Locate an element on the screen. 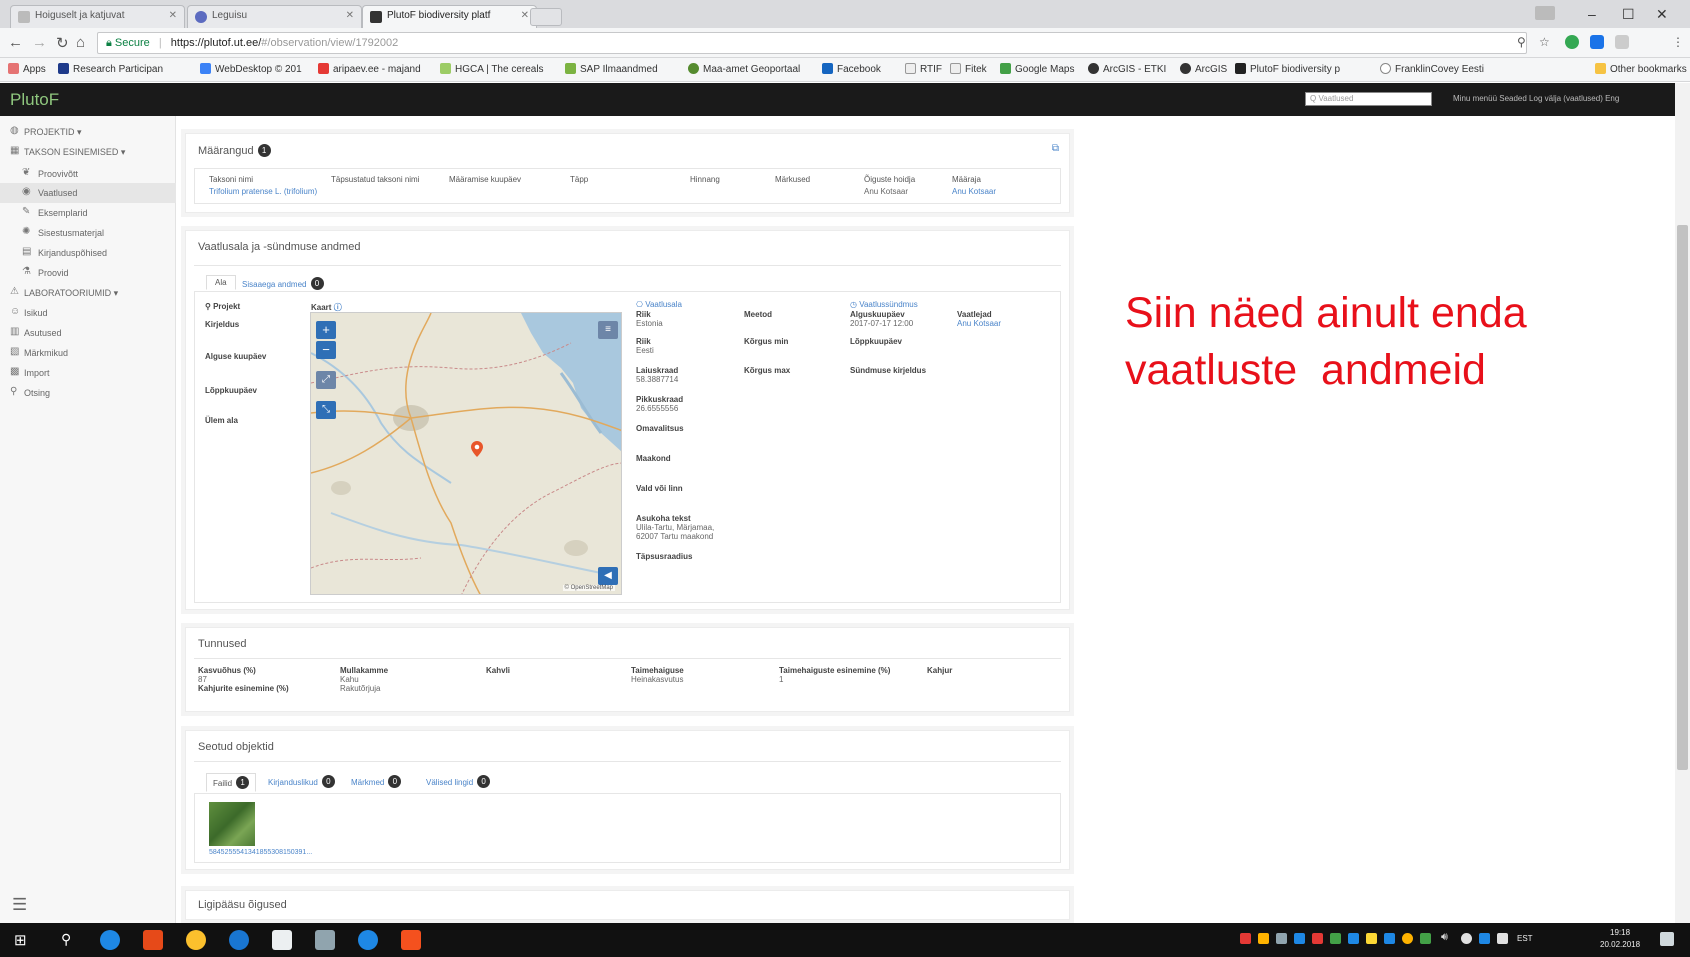 The image size is (1690, 957). brand-logo: PlutoF is located at coordinates (34, 100).